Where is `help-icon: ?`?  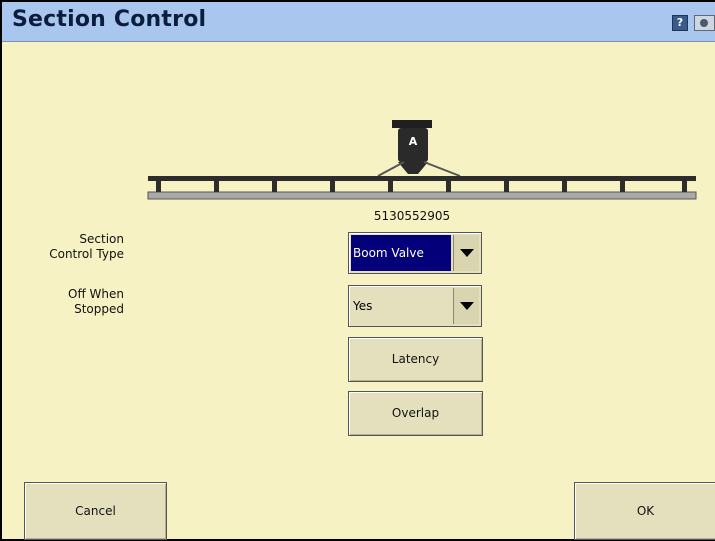 help-icon: ? is located at coordinates (680, 23).